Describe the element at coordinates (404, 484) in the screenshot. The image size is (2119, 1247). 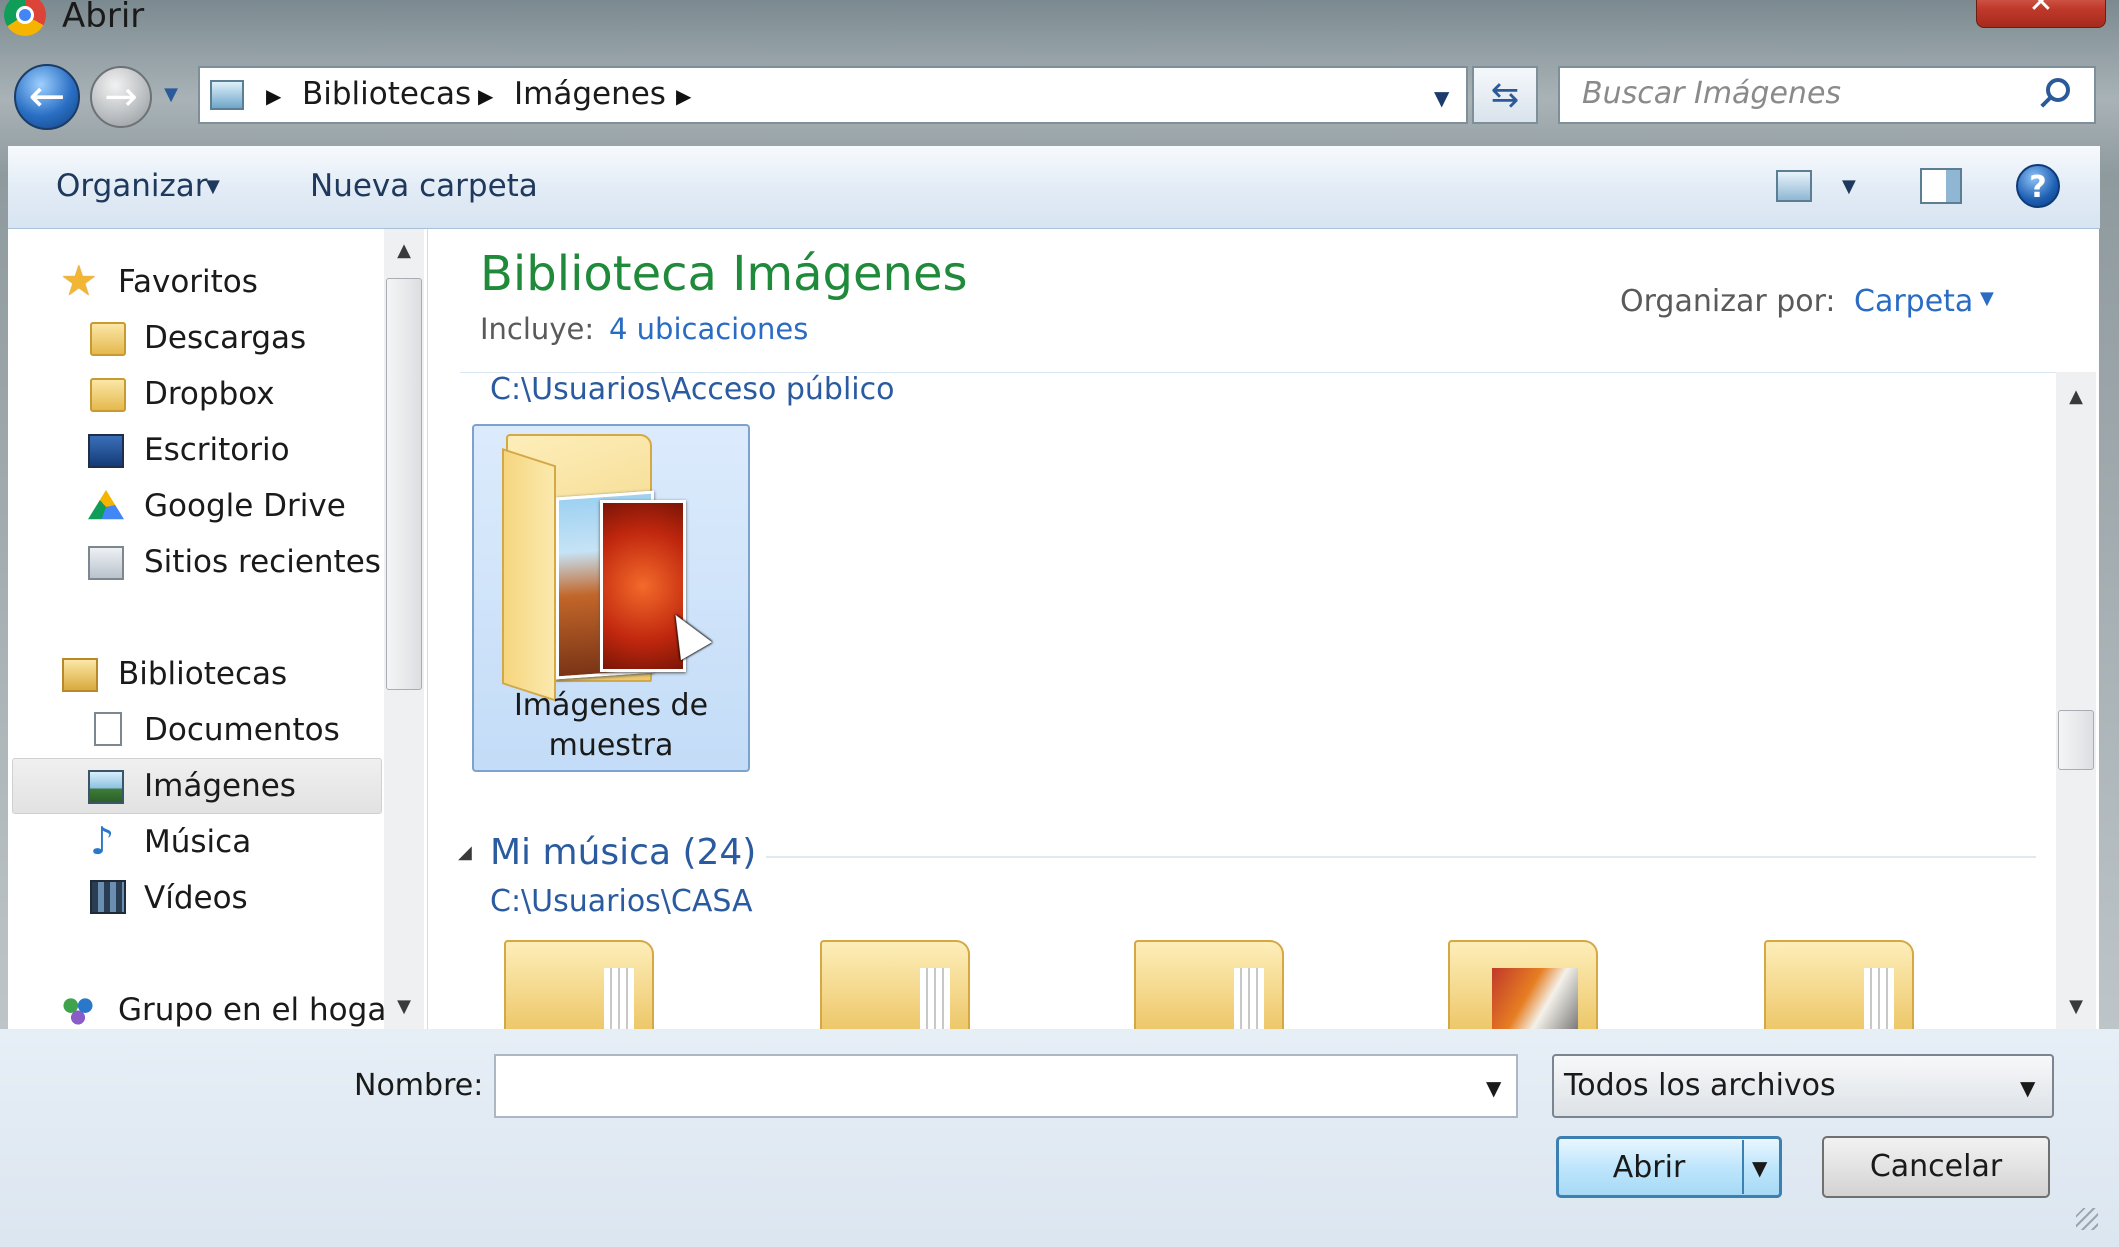
I see `nav-scrollbar-thumb` at that location.